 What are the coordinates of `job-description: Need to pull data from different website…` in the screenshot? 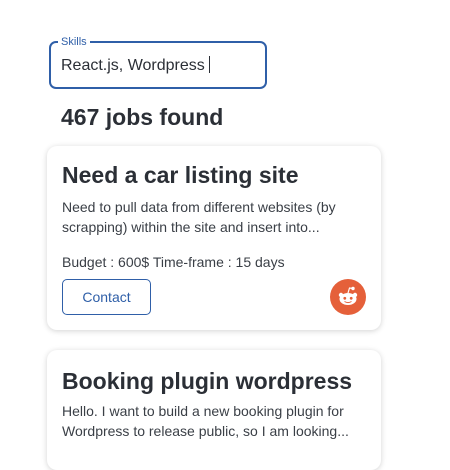 It's located at (199, 217).